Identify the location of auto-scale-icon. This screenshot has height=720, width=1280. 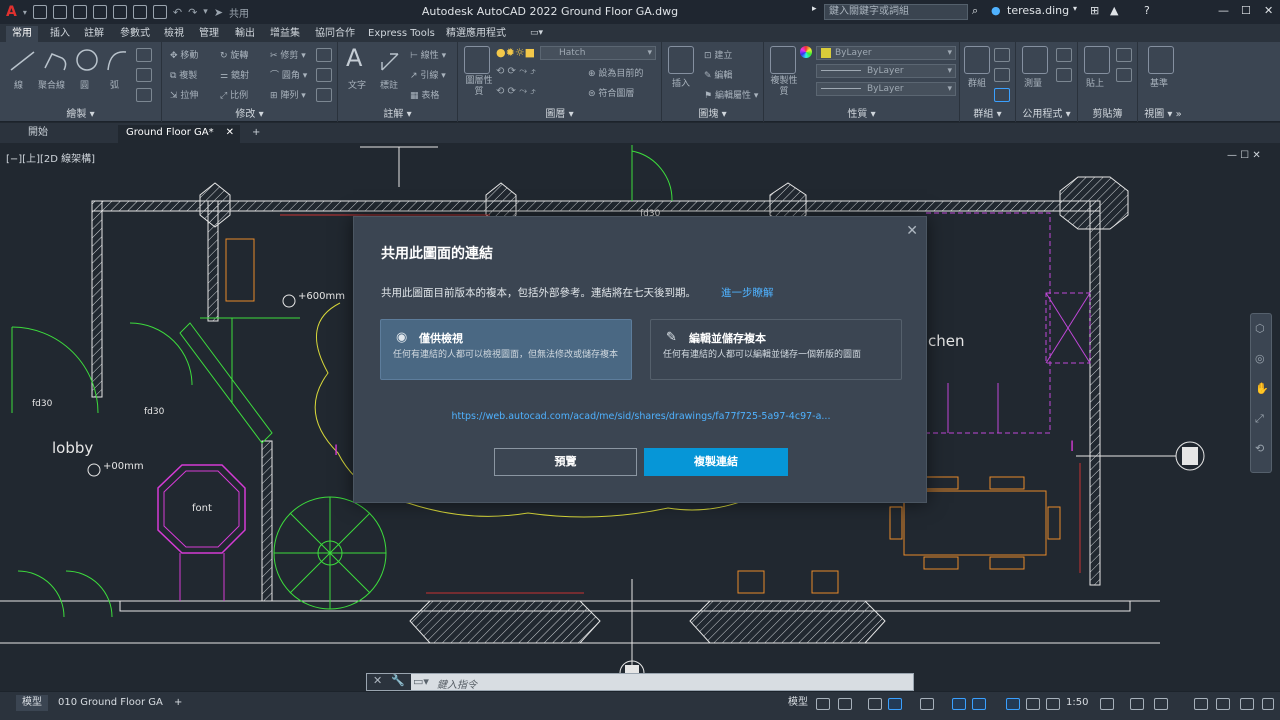
(1033, 704).